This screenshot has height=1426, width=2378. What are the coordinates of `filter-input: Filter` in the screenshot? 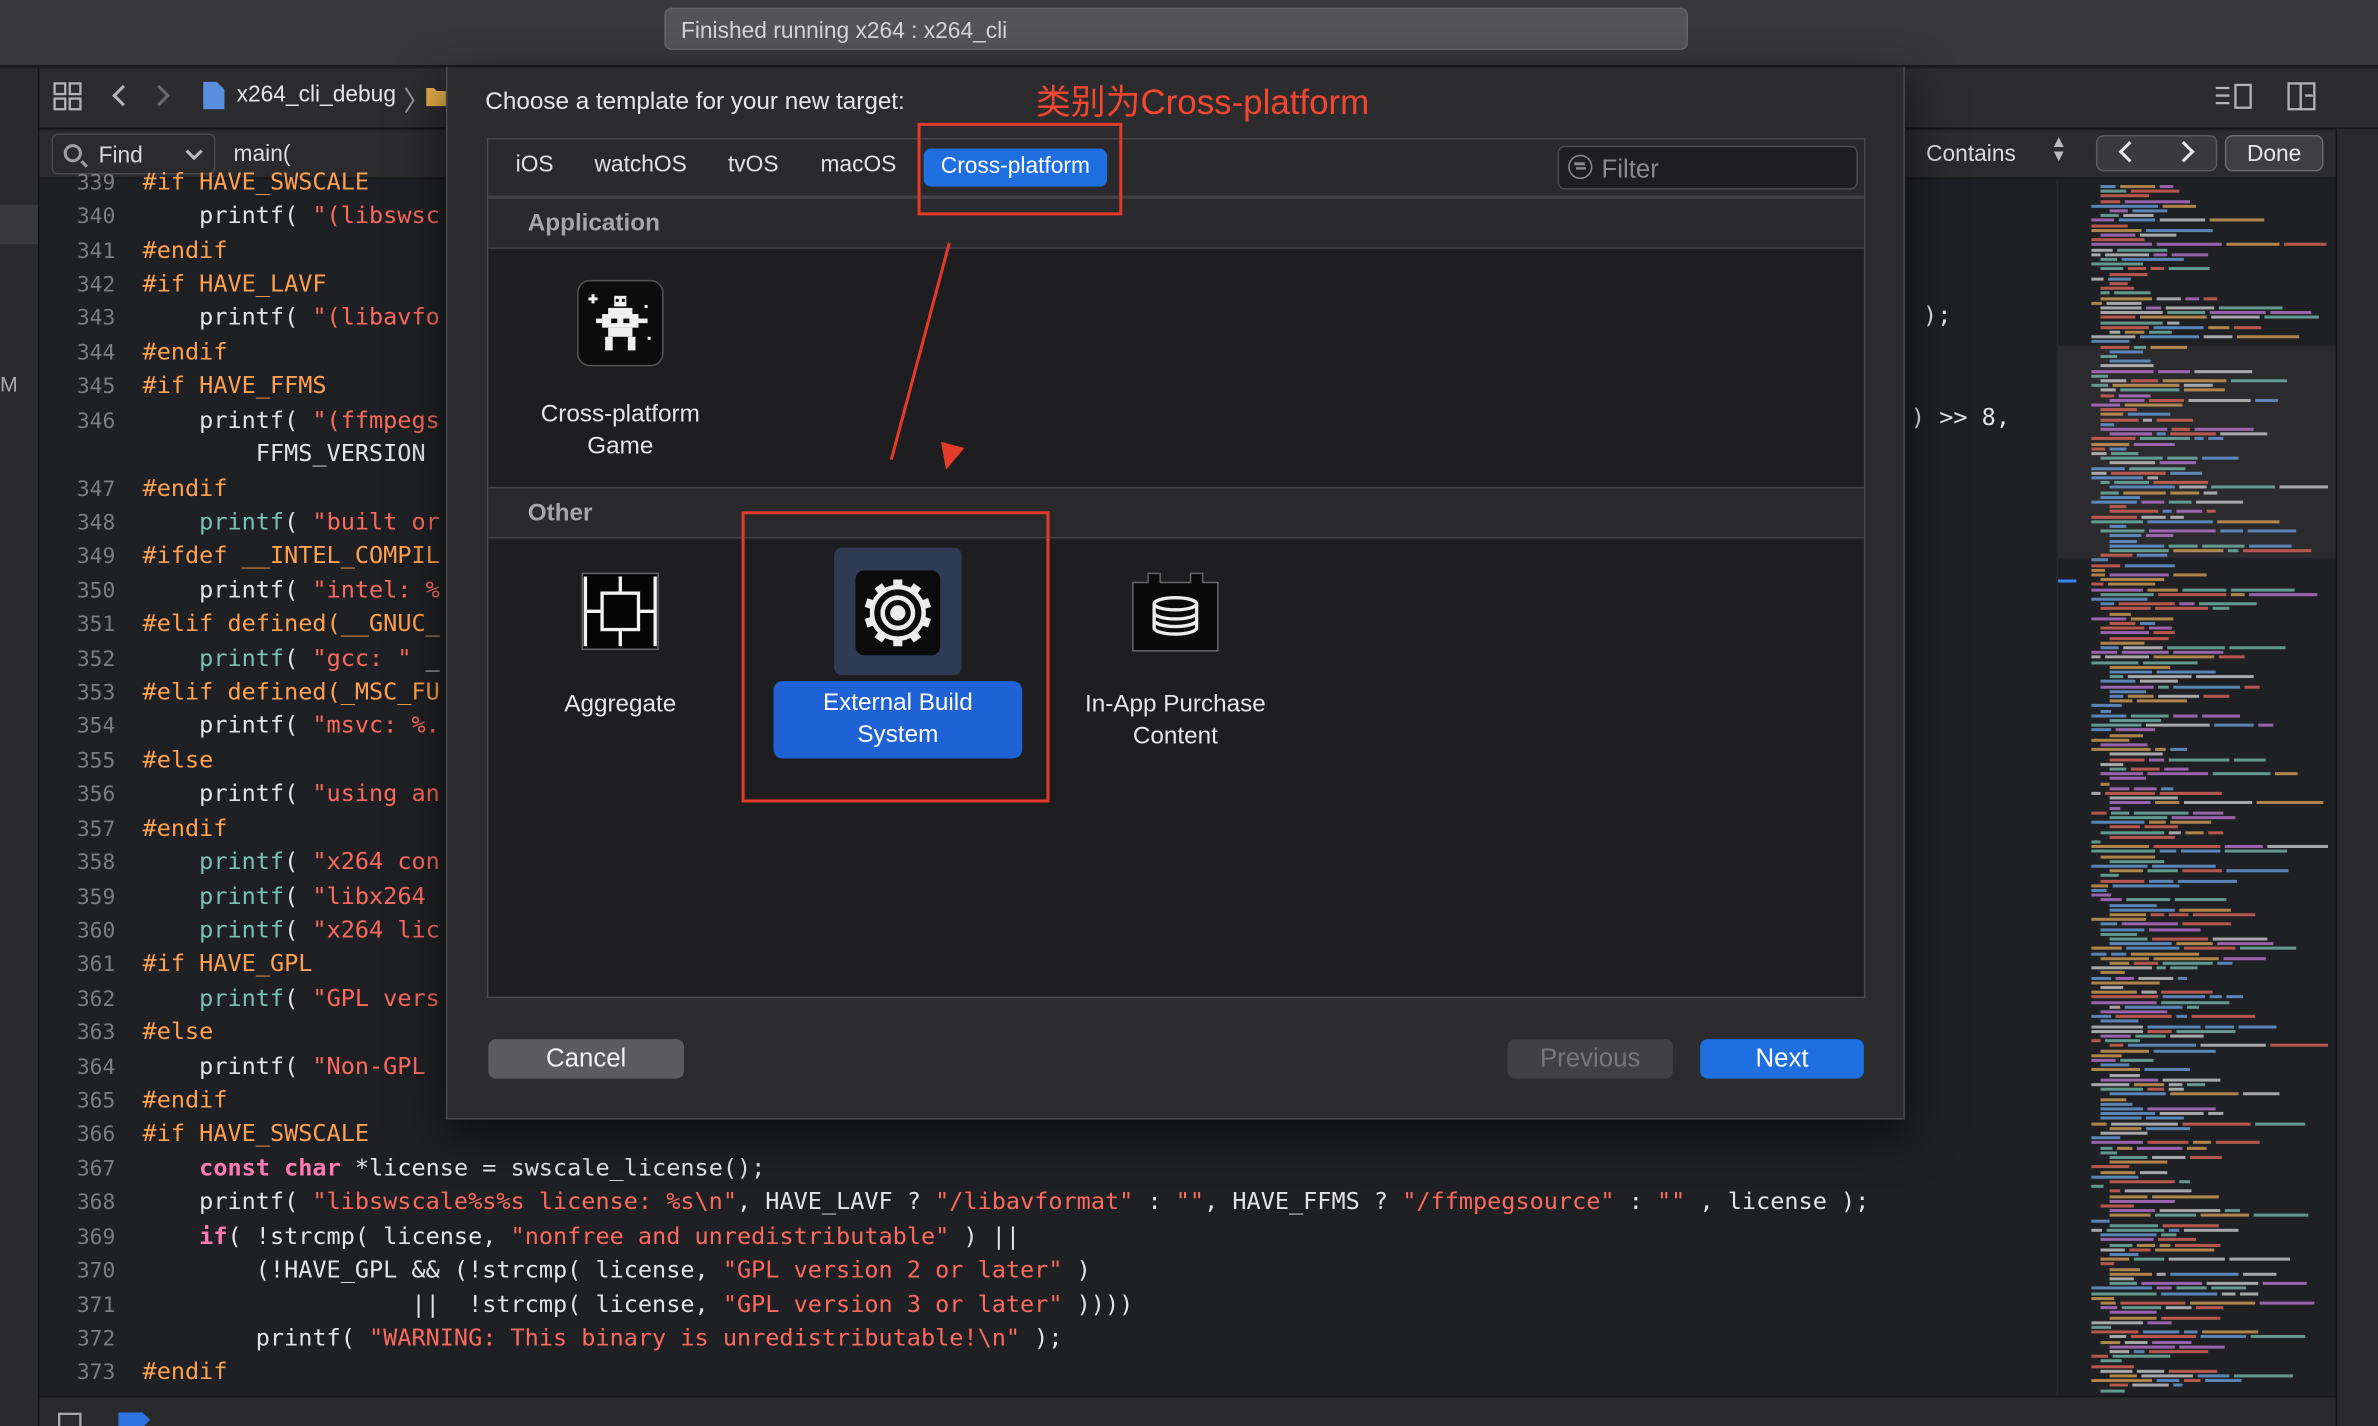 It's located at (1707, 167).